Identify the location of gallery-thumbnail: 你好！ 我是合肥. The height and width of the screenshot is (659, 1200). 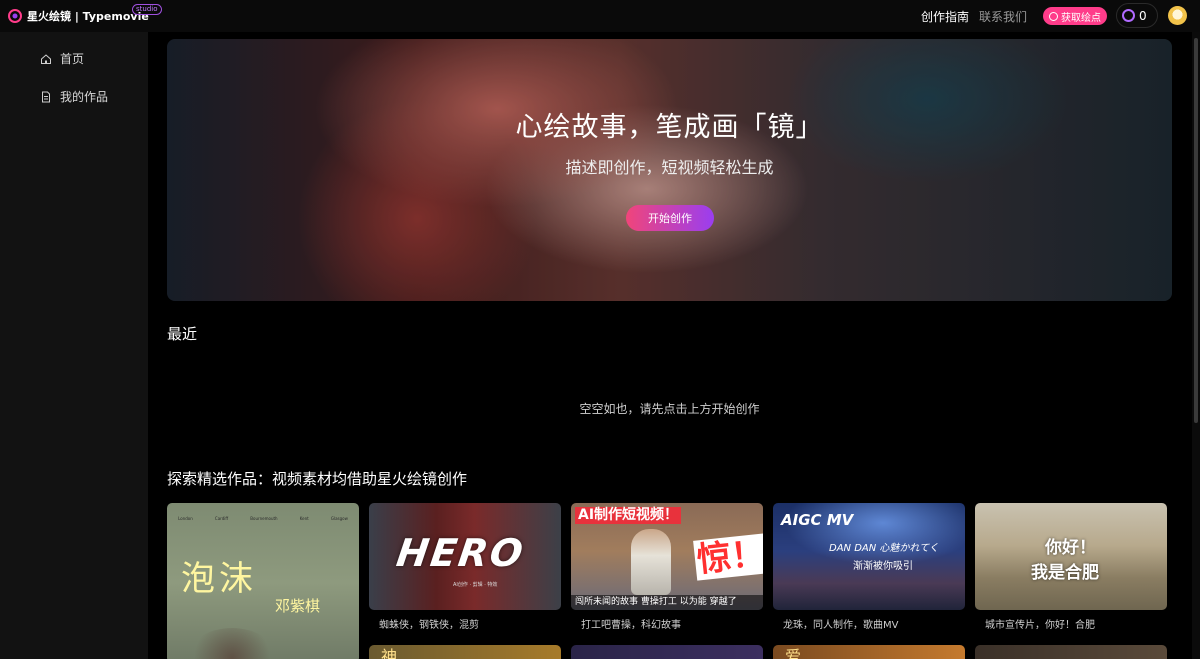
(1071, 556).